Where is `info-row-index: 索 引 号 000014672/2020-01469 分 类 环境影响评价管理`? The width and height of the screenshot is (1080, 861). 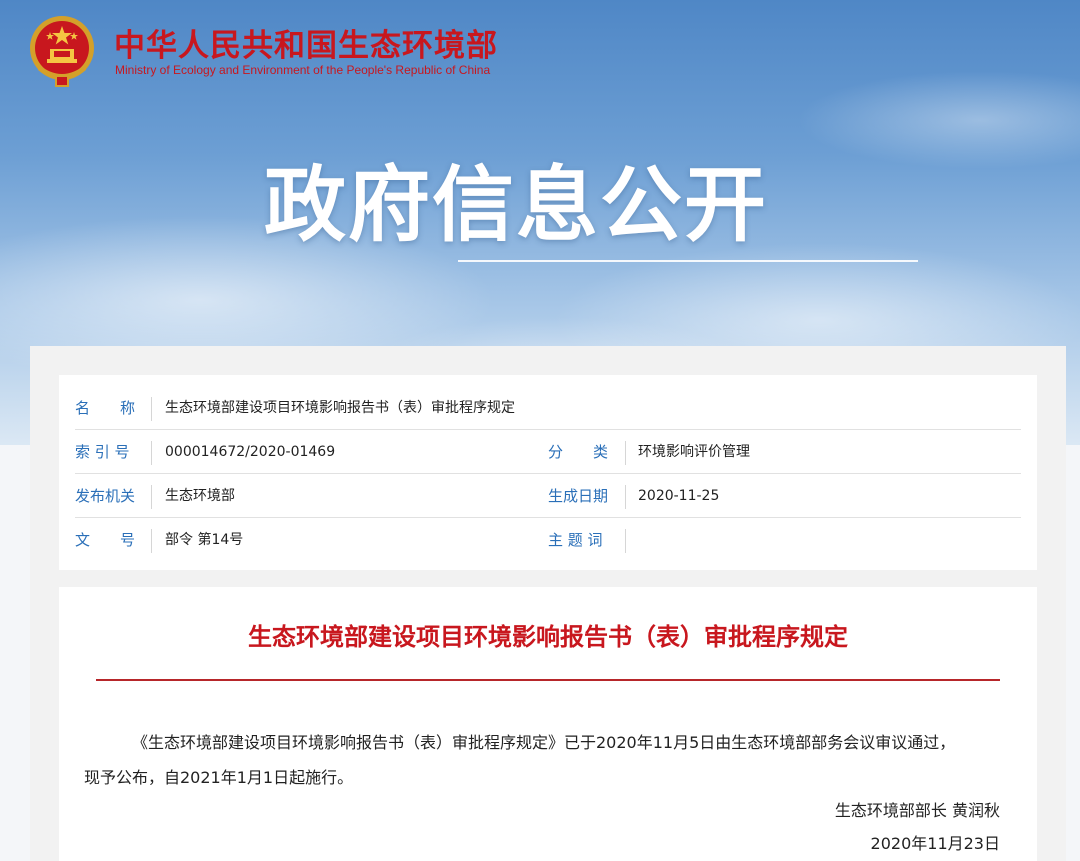 info-row-index: 索 引 号 000014672/2020-01469 分 类 环境影响评价管理 is located at coordinates (548, 452).